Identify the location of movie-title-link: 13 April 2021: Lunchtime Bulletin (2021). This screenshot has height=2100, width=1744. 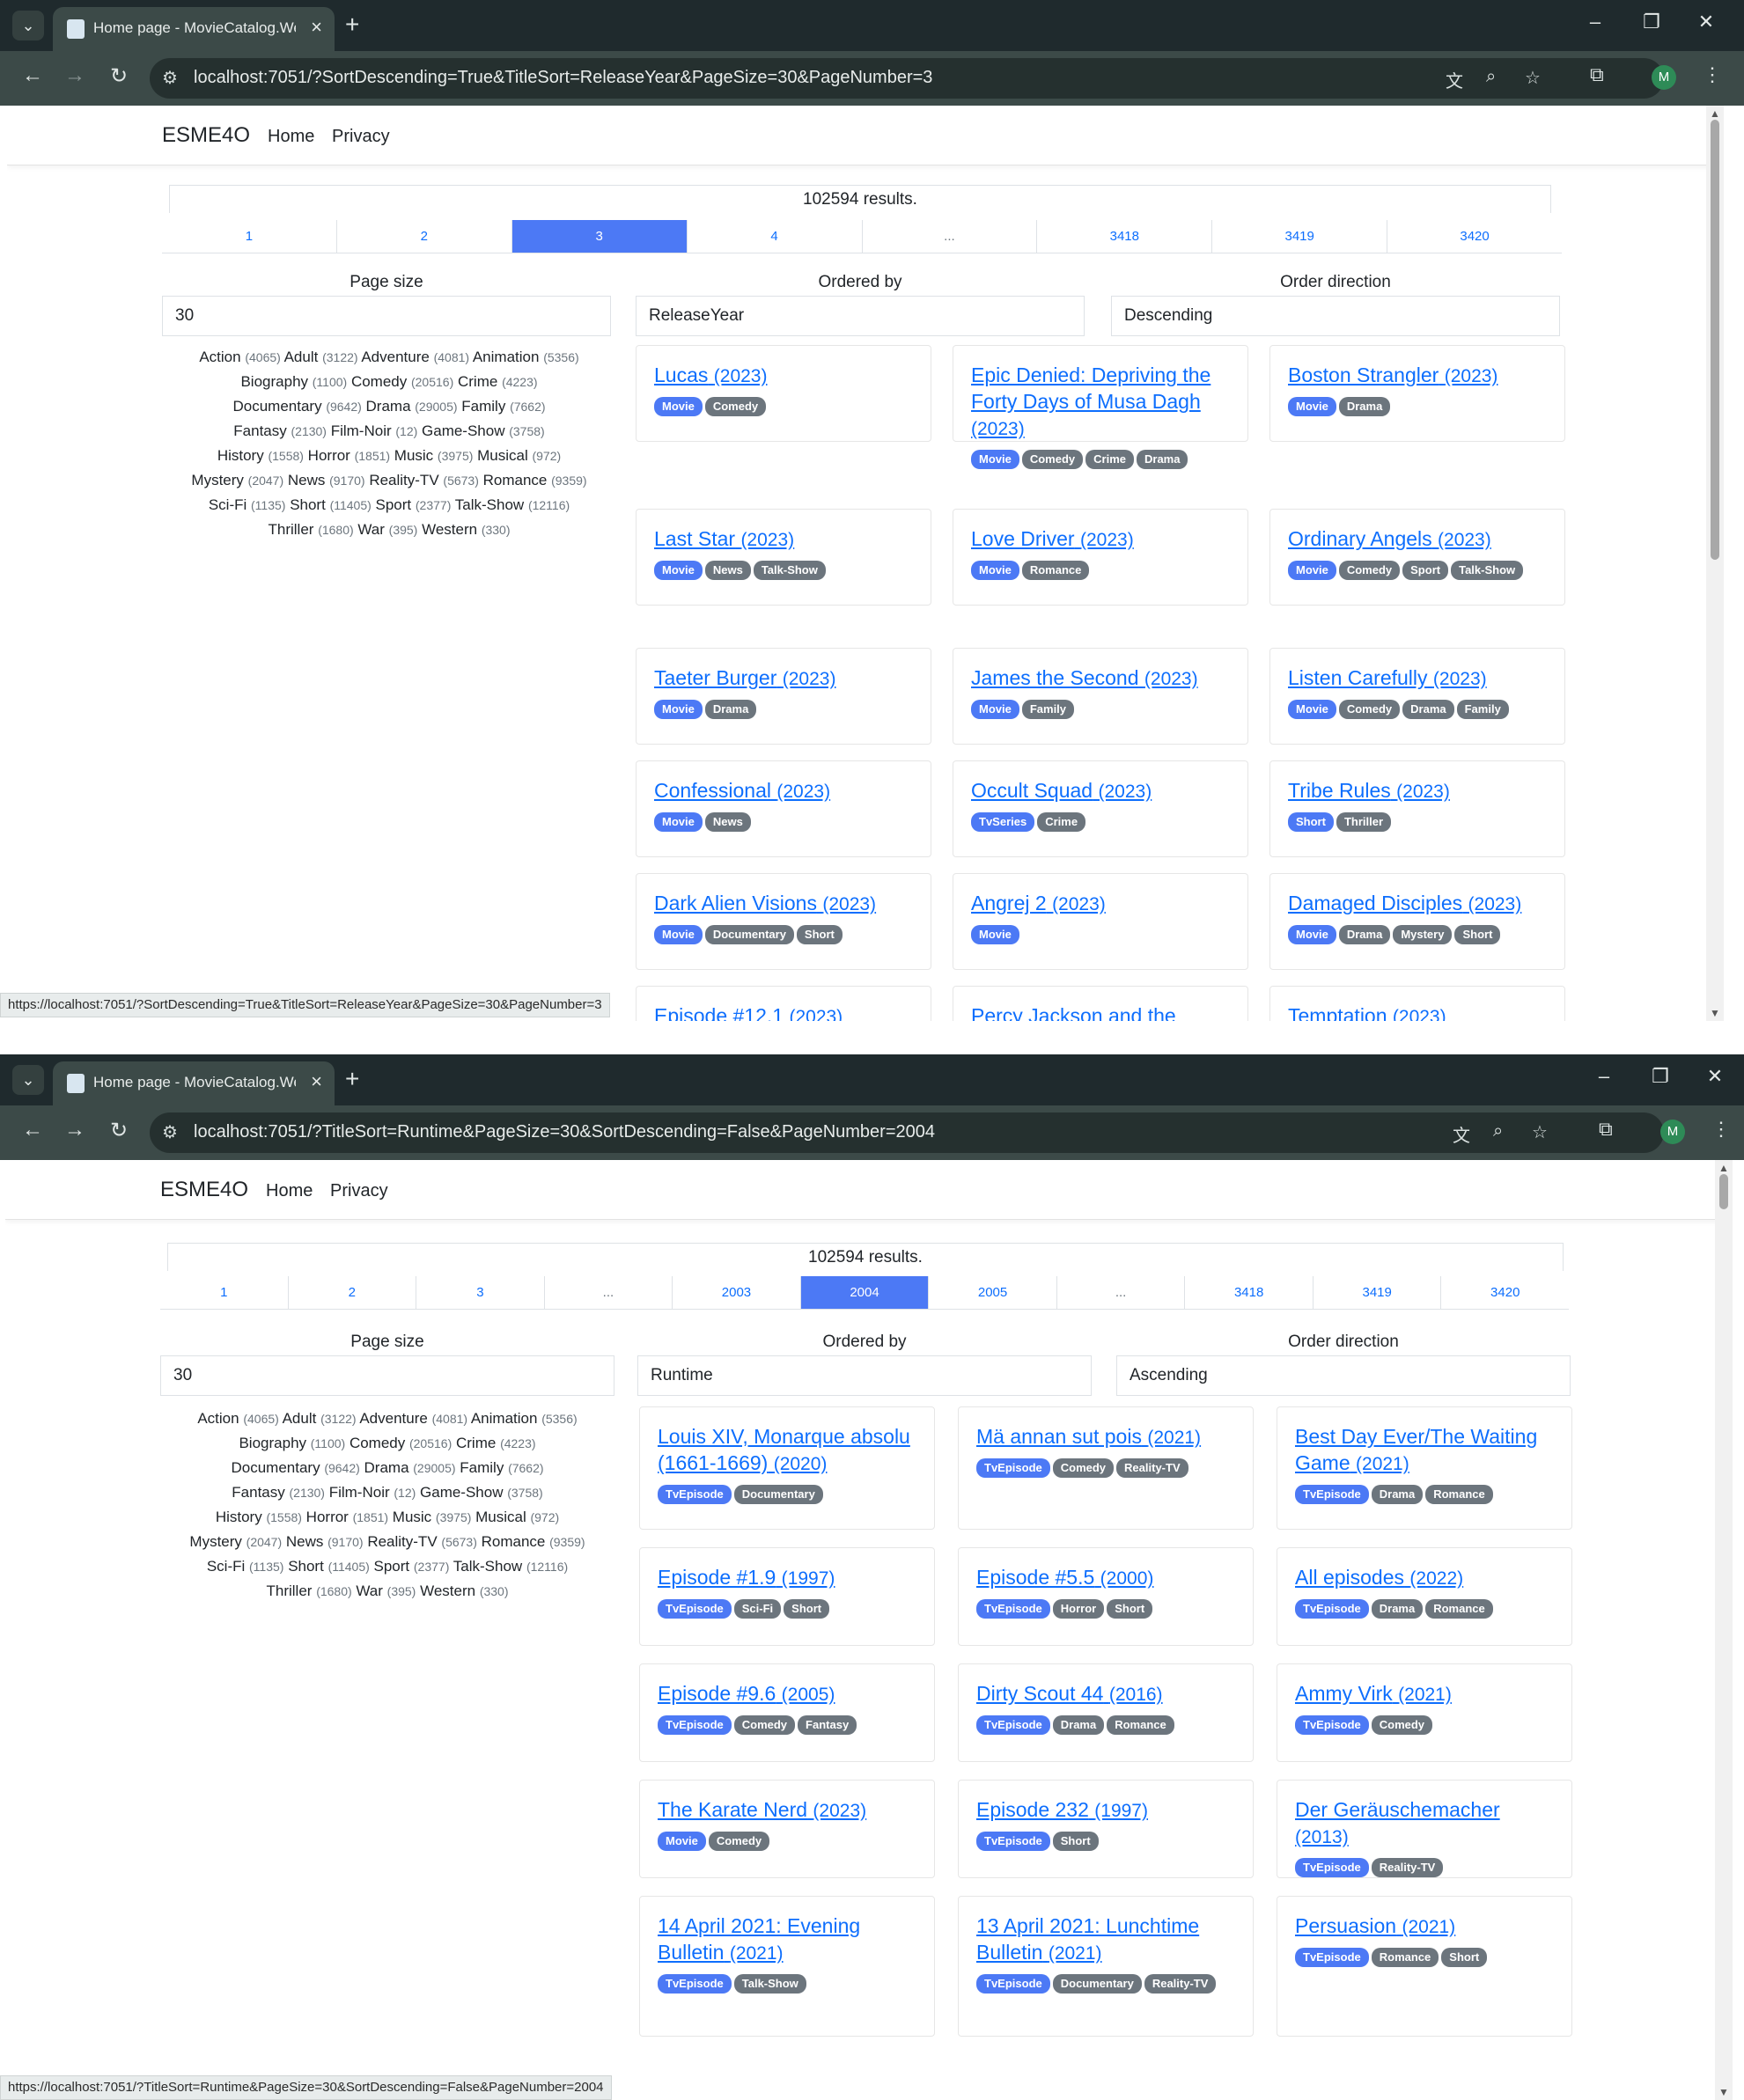
(1087, 1939).